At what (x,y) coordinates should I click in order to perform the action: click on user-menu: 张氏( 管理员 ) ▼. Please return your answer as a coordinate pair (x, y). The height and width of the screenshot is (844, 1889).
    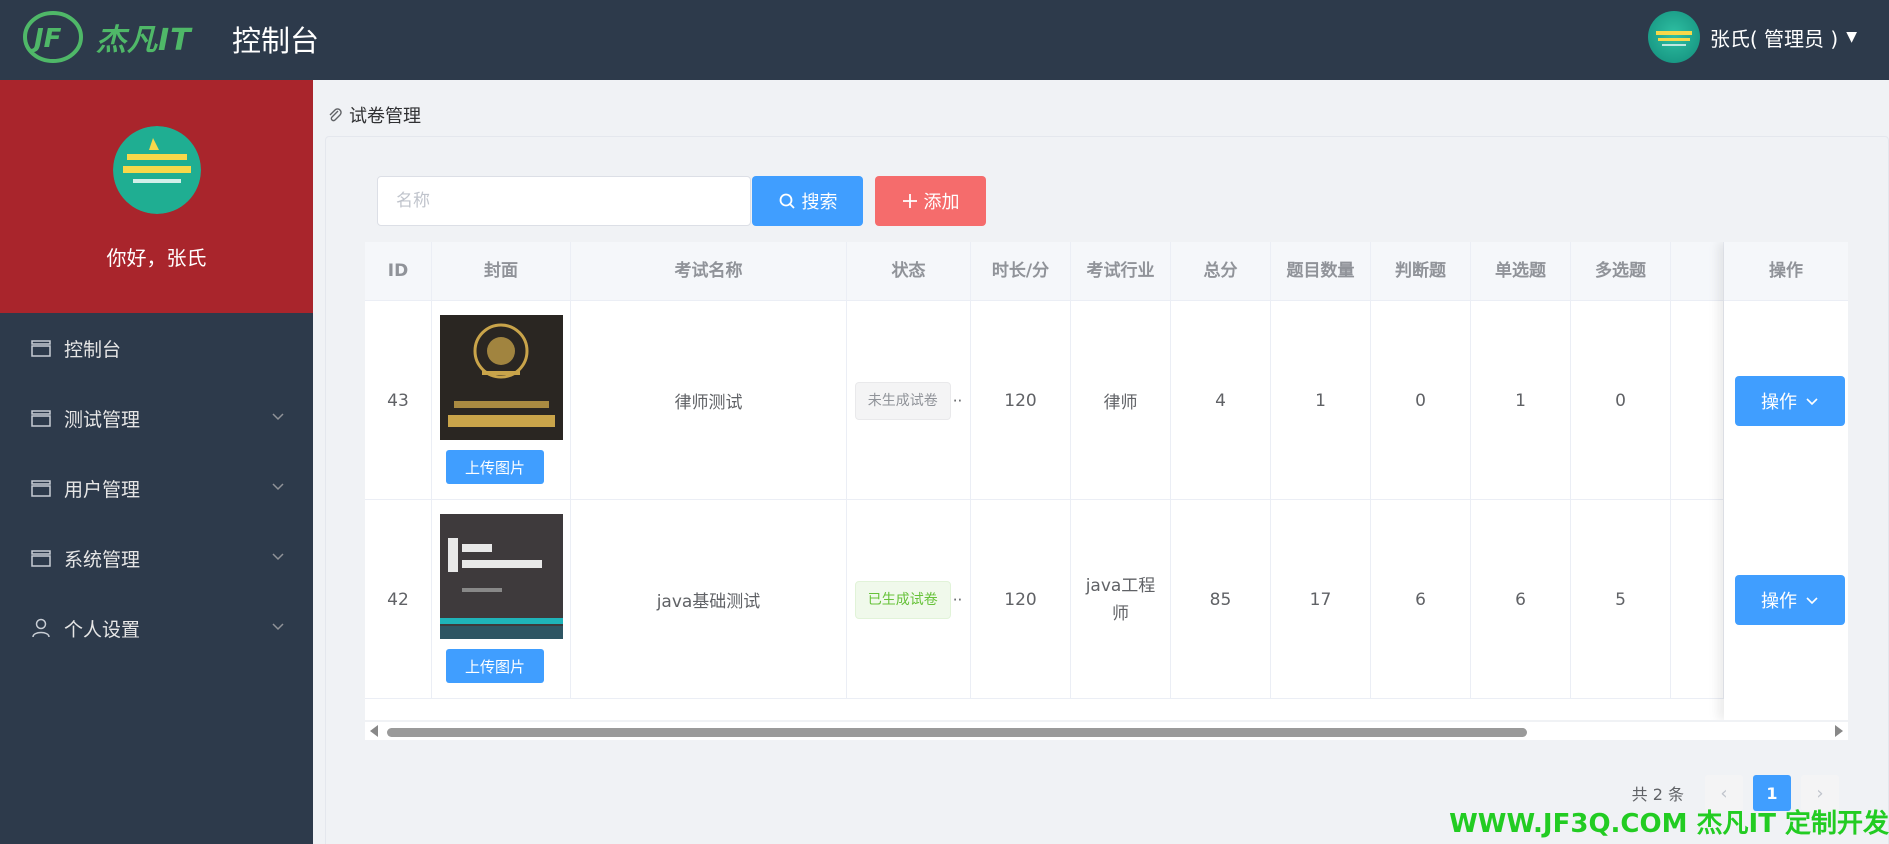
    Looking at the image, I should click on (1752, 37).